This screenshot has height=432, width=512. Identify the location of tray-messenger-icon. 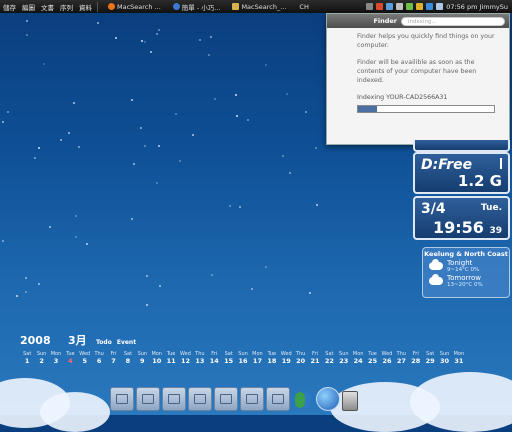
(430, 6).